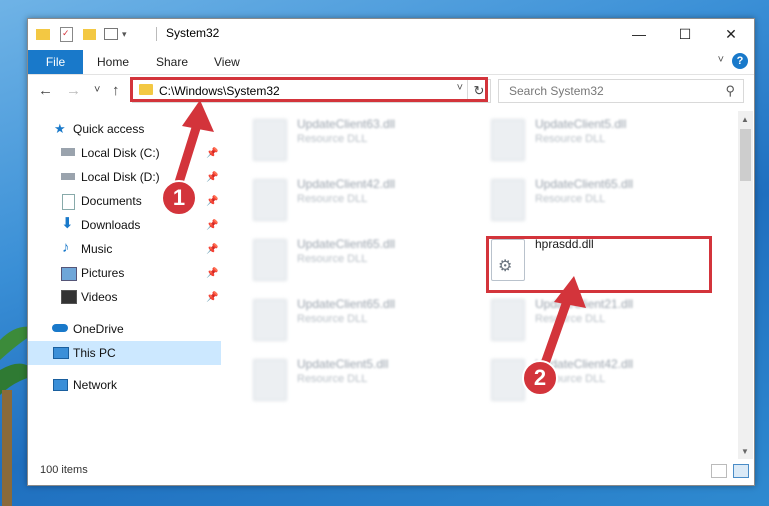 The width and height of the screenshot is (769, 506). I want to click on sidebar-item-local-disk-c: Local Disk (C:) 📌, so click(124, 153).